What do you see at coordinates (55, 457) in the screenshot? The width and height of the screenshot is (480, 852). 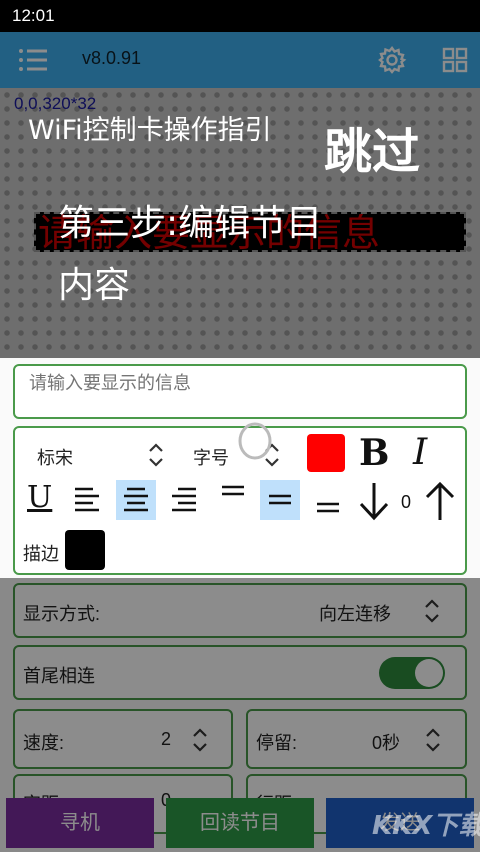 I see `font-select-value: 标宋` at bounding box center [55, 457].